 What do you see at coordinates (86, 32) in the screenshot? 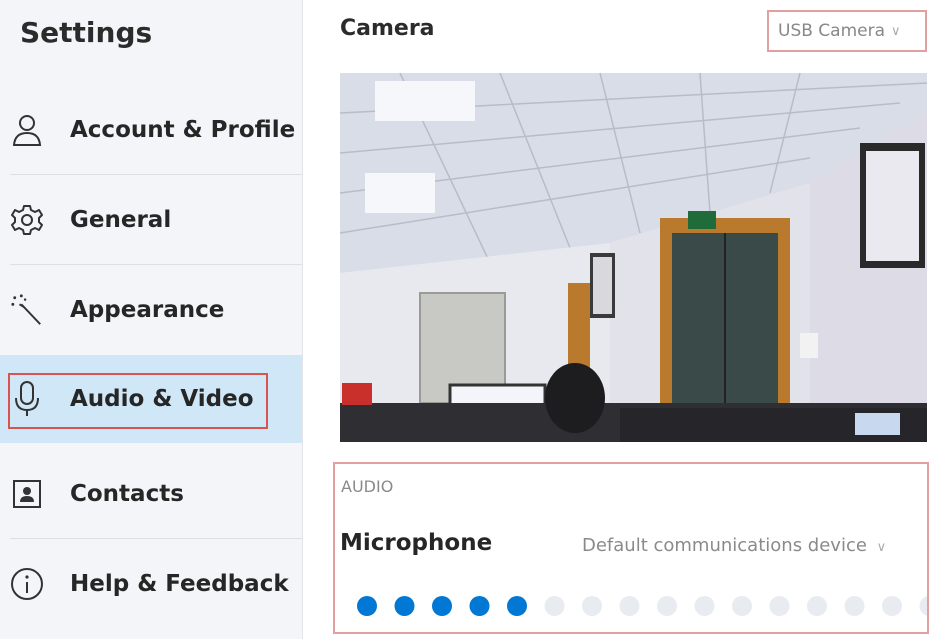
I see `sidebar-title: Settings` at bounding box center [86, 32].